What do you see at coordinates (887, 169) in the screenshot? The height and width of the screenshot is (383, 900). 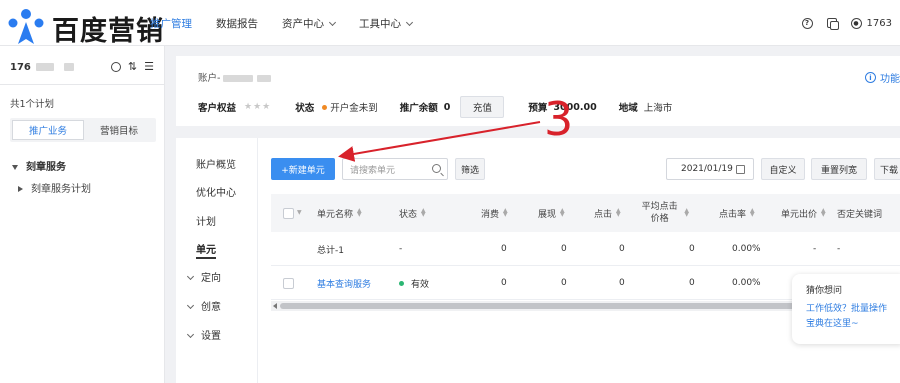 I see `download-button: 下载` at bounding box center [887, 169].